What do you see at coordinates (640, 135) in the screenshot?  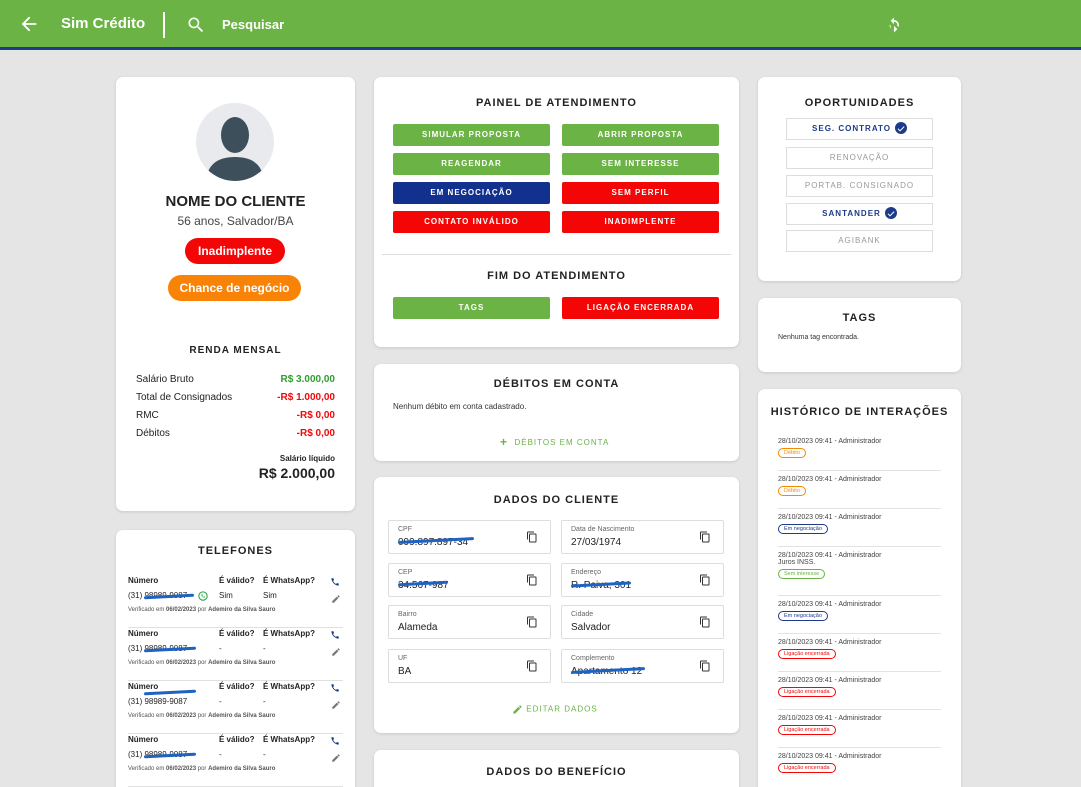 I see `abrir-proposta-button: ABRIR PROPOSTA` at bounding box center [640, 135].